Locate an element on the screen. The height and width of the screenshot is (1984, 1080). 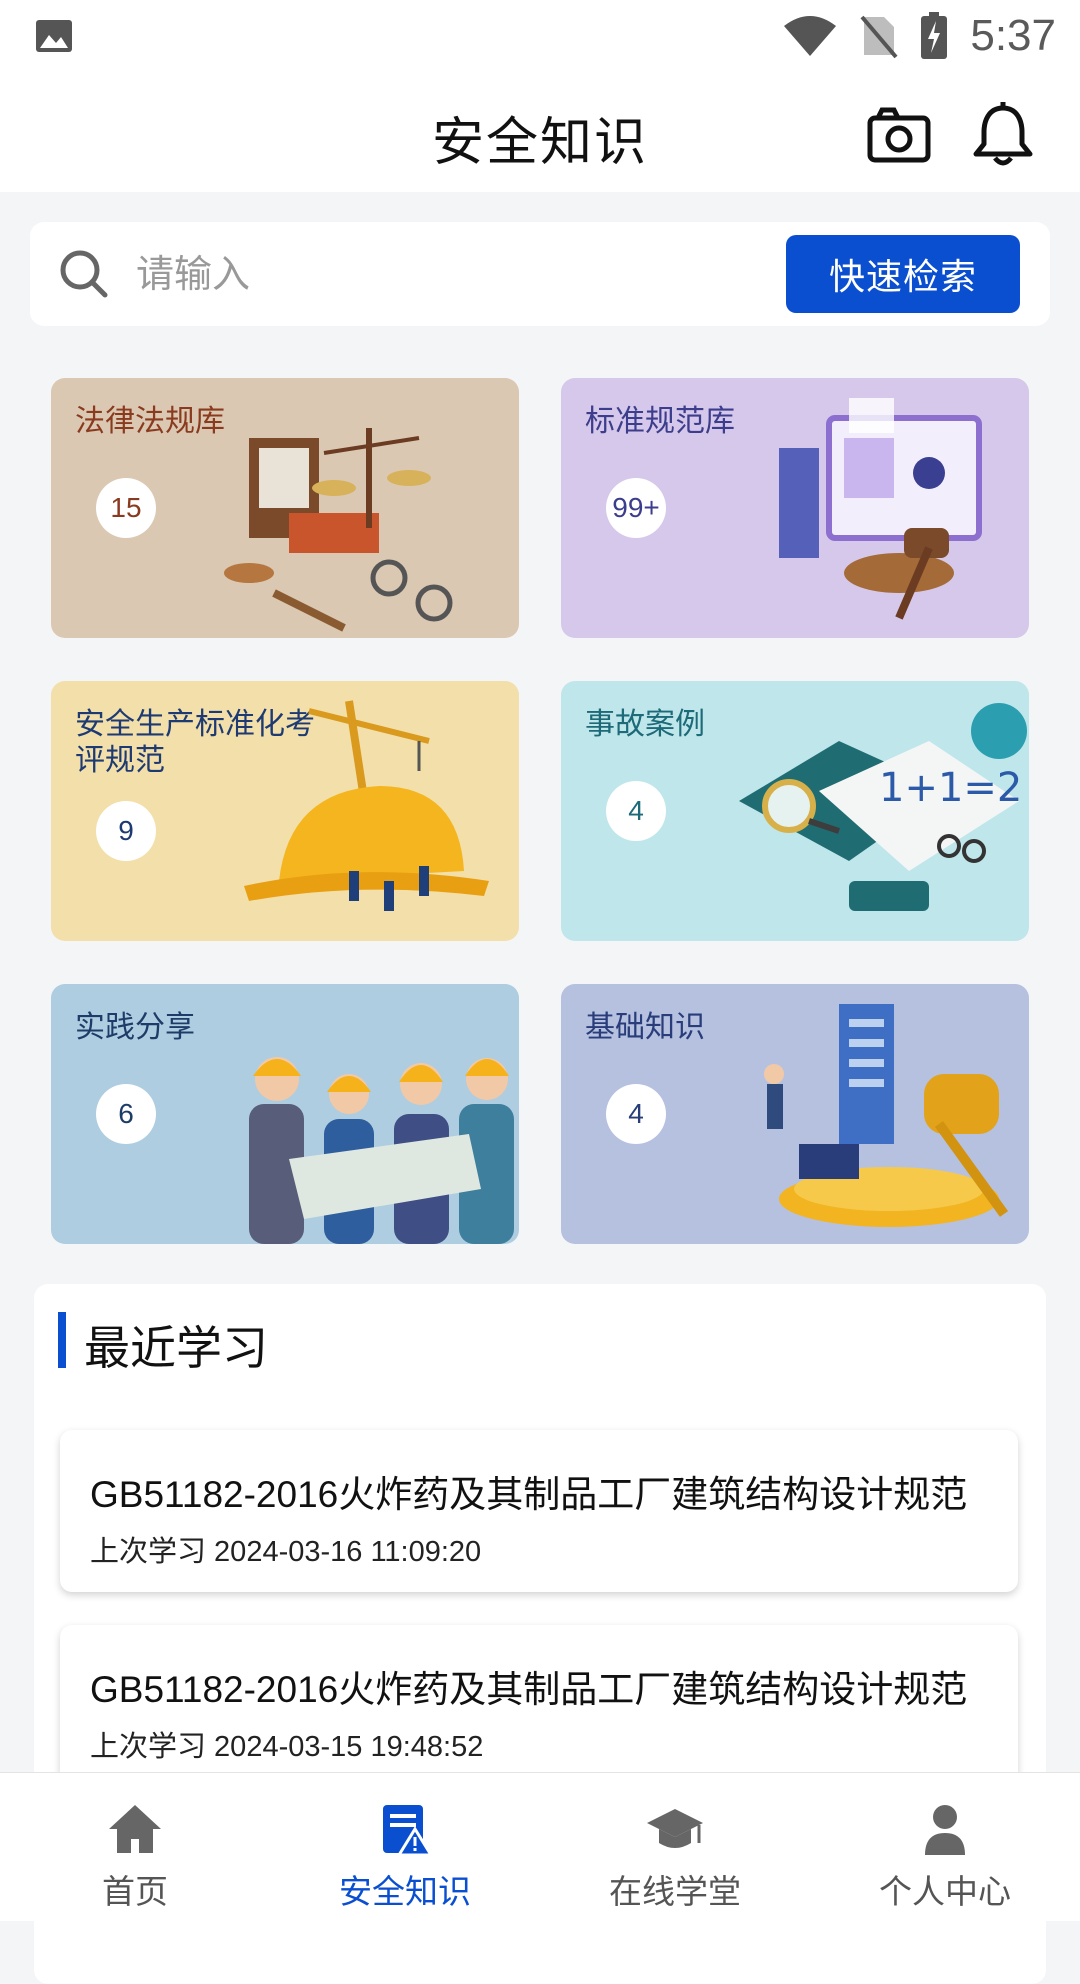
category-tile-standards: 标准规范库 99+ is located at coordinates (795, 508).